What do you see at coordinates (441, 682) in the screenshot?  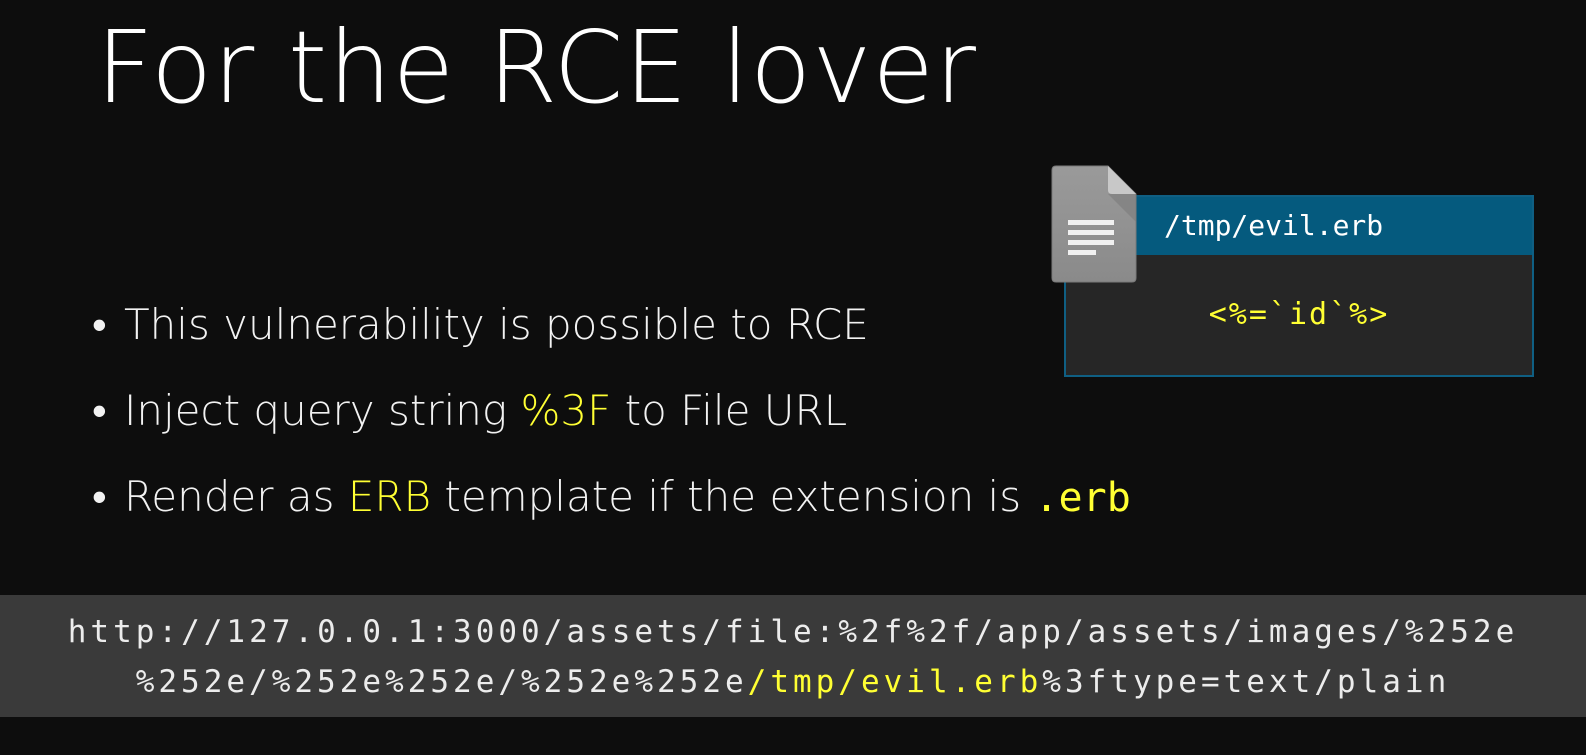 I see `url-segment: %252e/%252e%252e/%252e%252e` at bounding box center [441, 682].